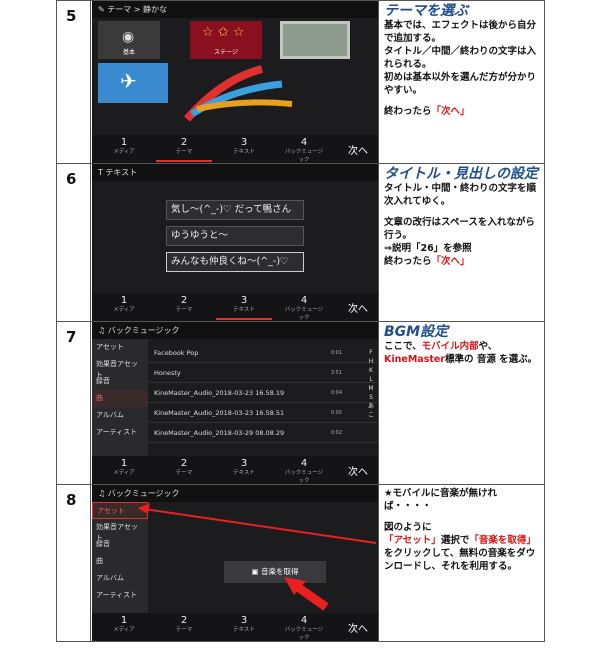  What do you see at coordinates (315, 40) in the screenshot?
I see `theme-thumb-frame` at bounding box center [315, 40].